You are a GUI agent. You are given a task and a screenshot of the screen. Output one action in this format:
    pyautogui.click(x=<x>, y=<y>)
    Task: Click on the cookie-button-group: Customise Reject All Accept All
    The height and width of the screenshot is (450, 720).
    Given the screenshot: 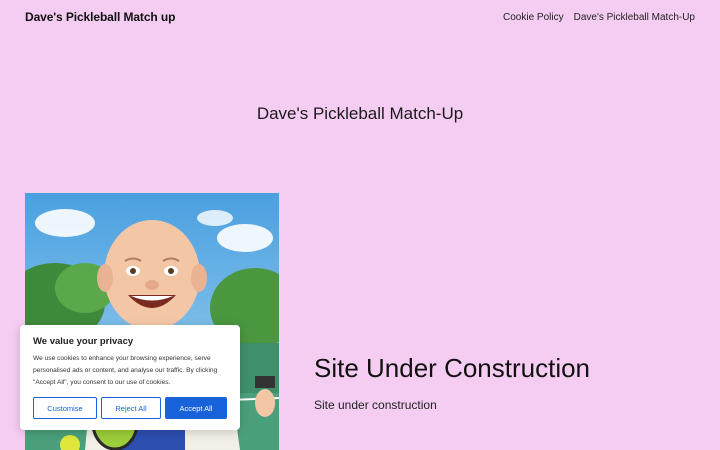 What is the action you would take?
    pyautogui.click(x=130, y=408)
    